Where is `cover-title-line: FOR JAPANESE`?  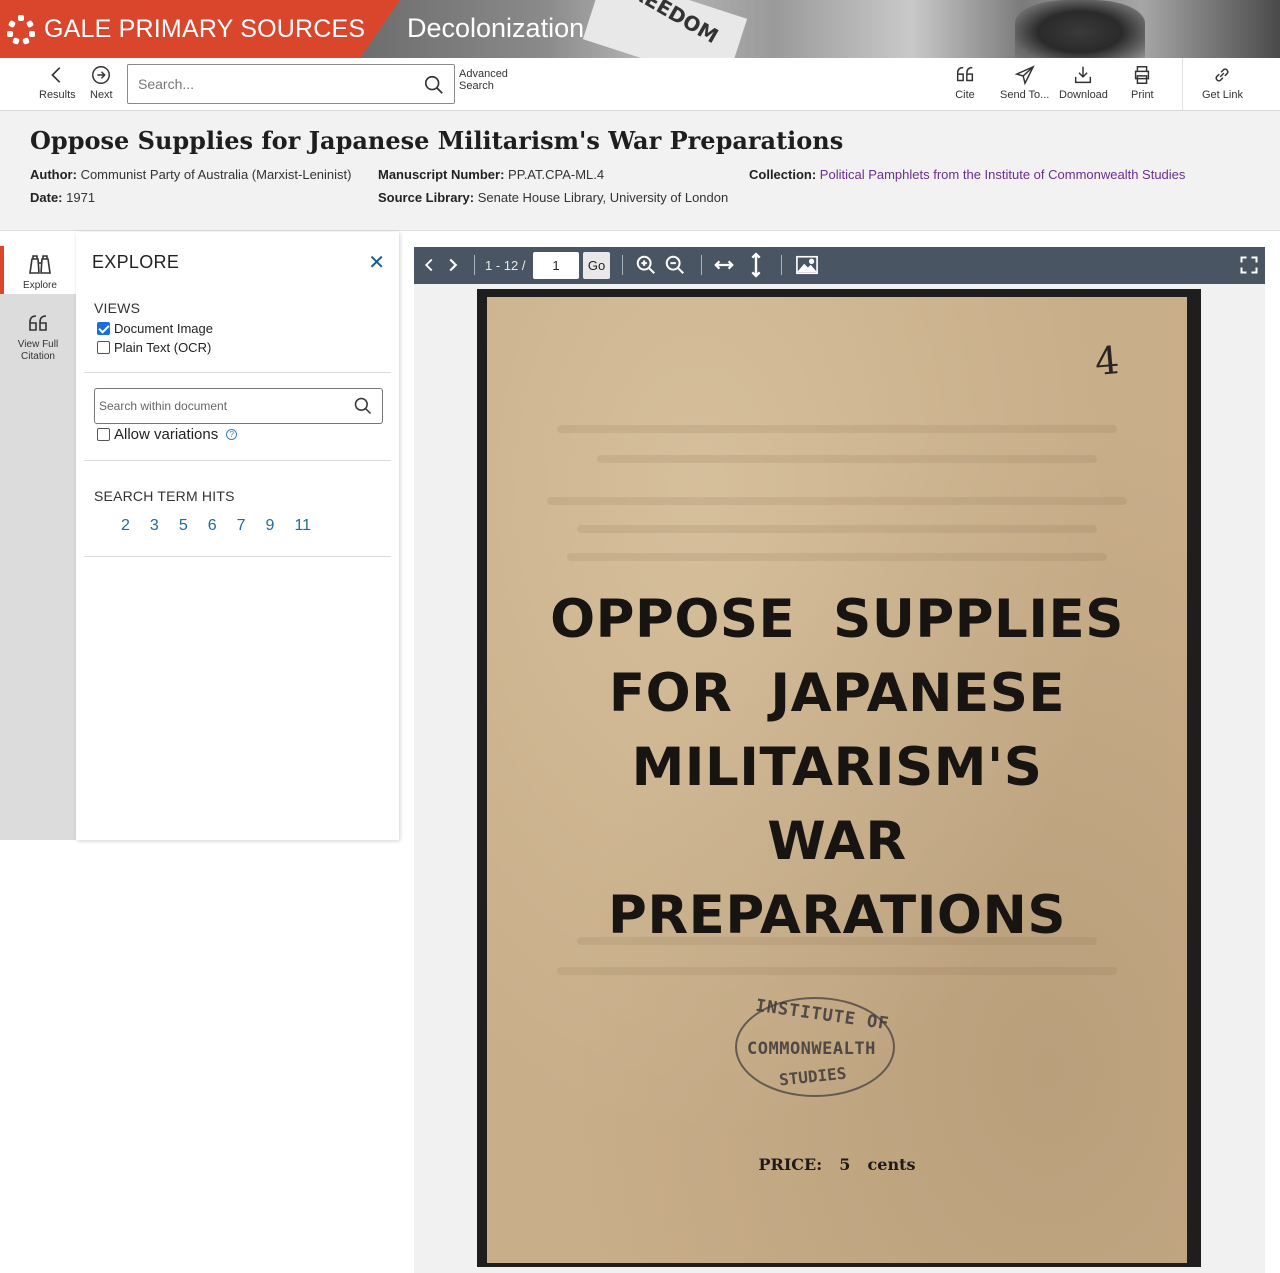
cover-title-line: FOR JAPANESE is located at coordinates (837, 693).